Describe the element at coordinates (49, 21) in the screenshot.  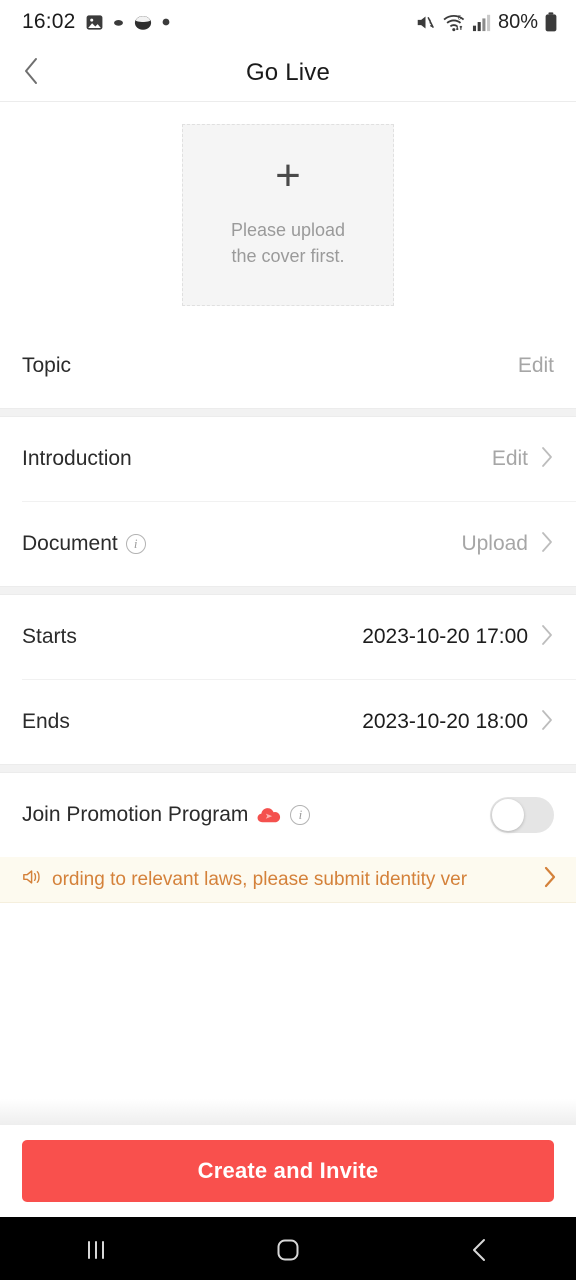
I see `status-clock: 16:02` at that location.